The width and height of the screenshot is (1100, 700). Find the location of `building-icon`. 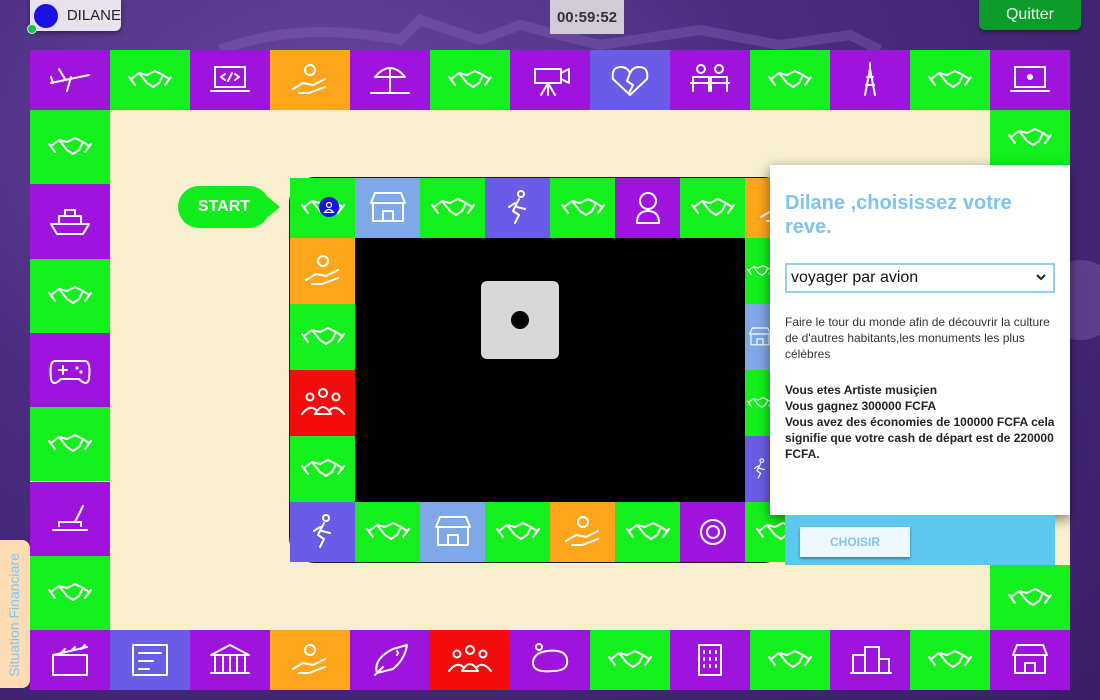

building-icon is located at coordinates (710, 660).